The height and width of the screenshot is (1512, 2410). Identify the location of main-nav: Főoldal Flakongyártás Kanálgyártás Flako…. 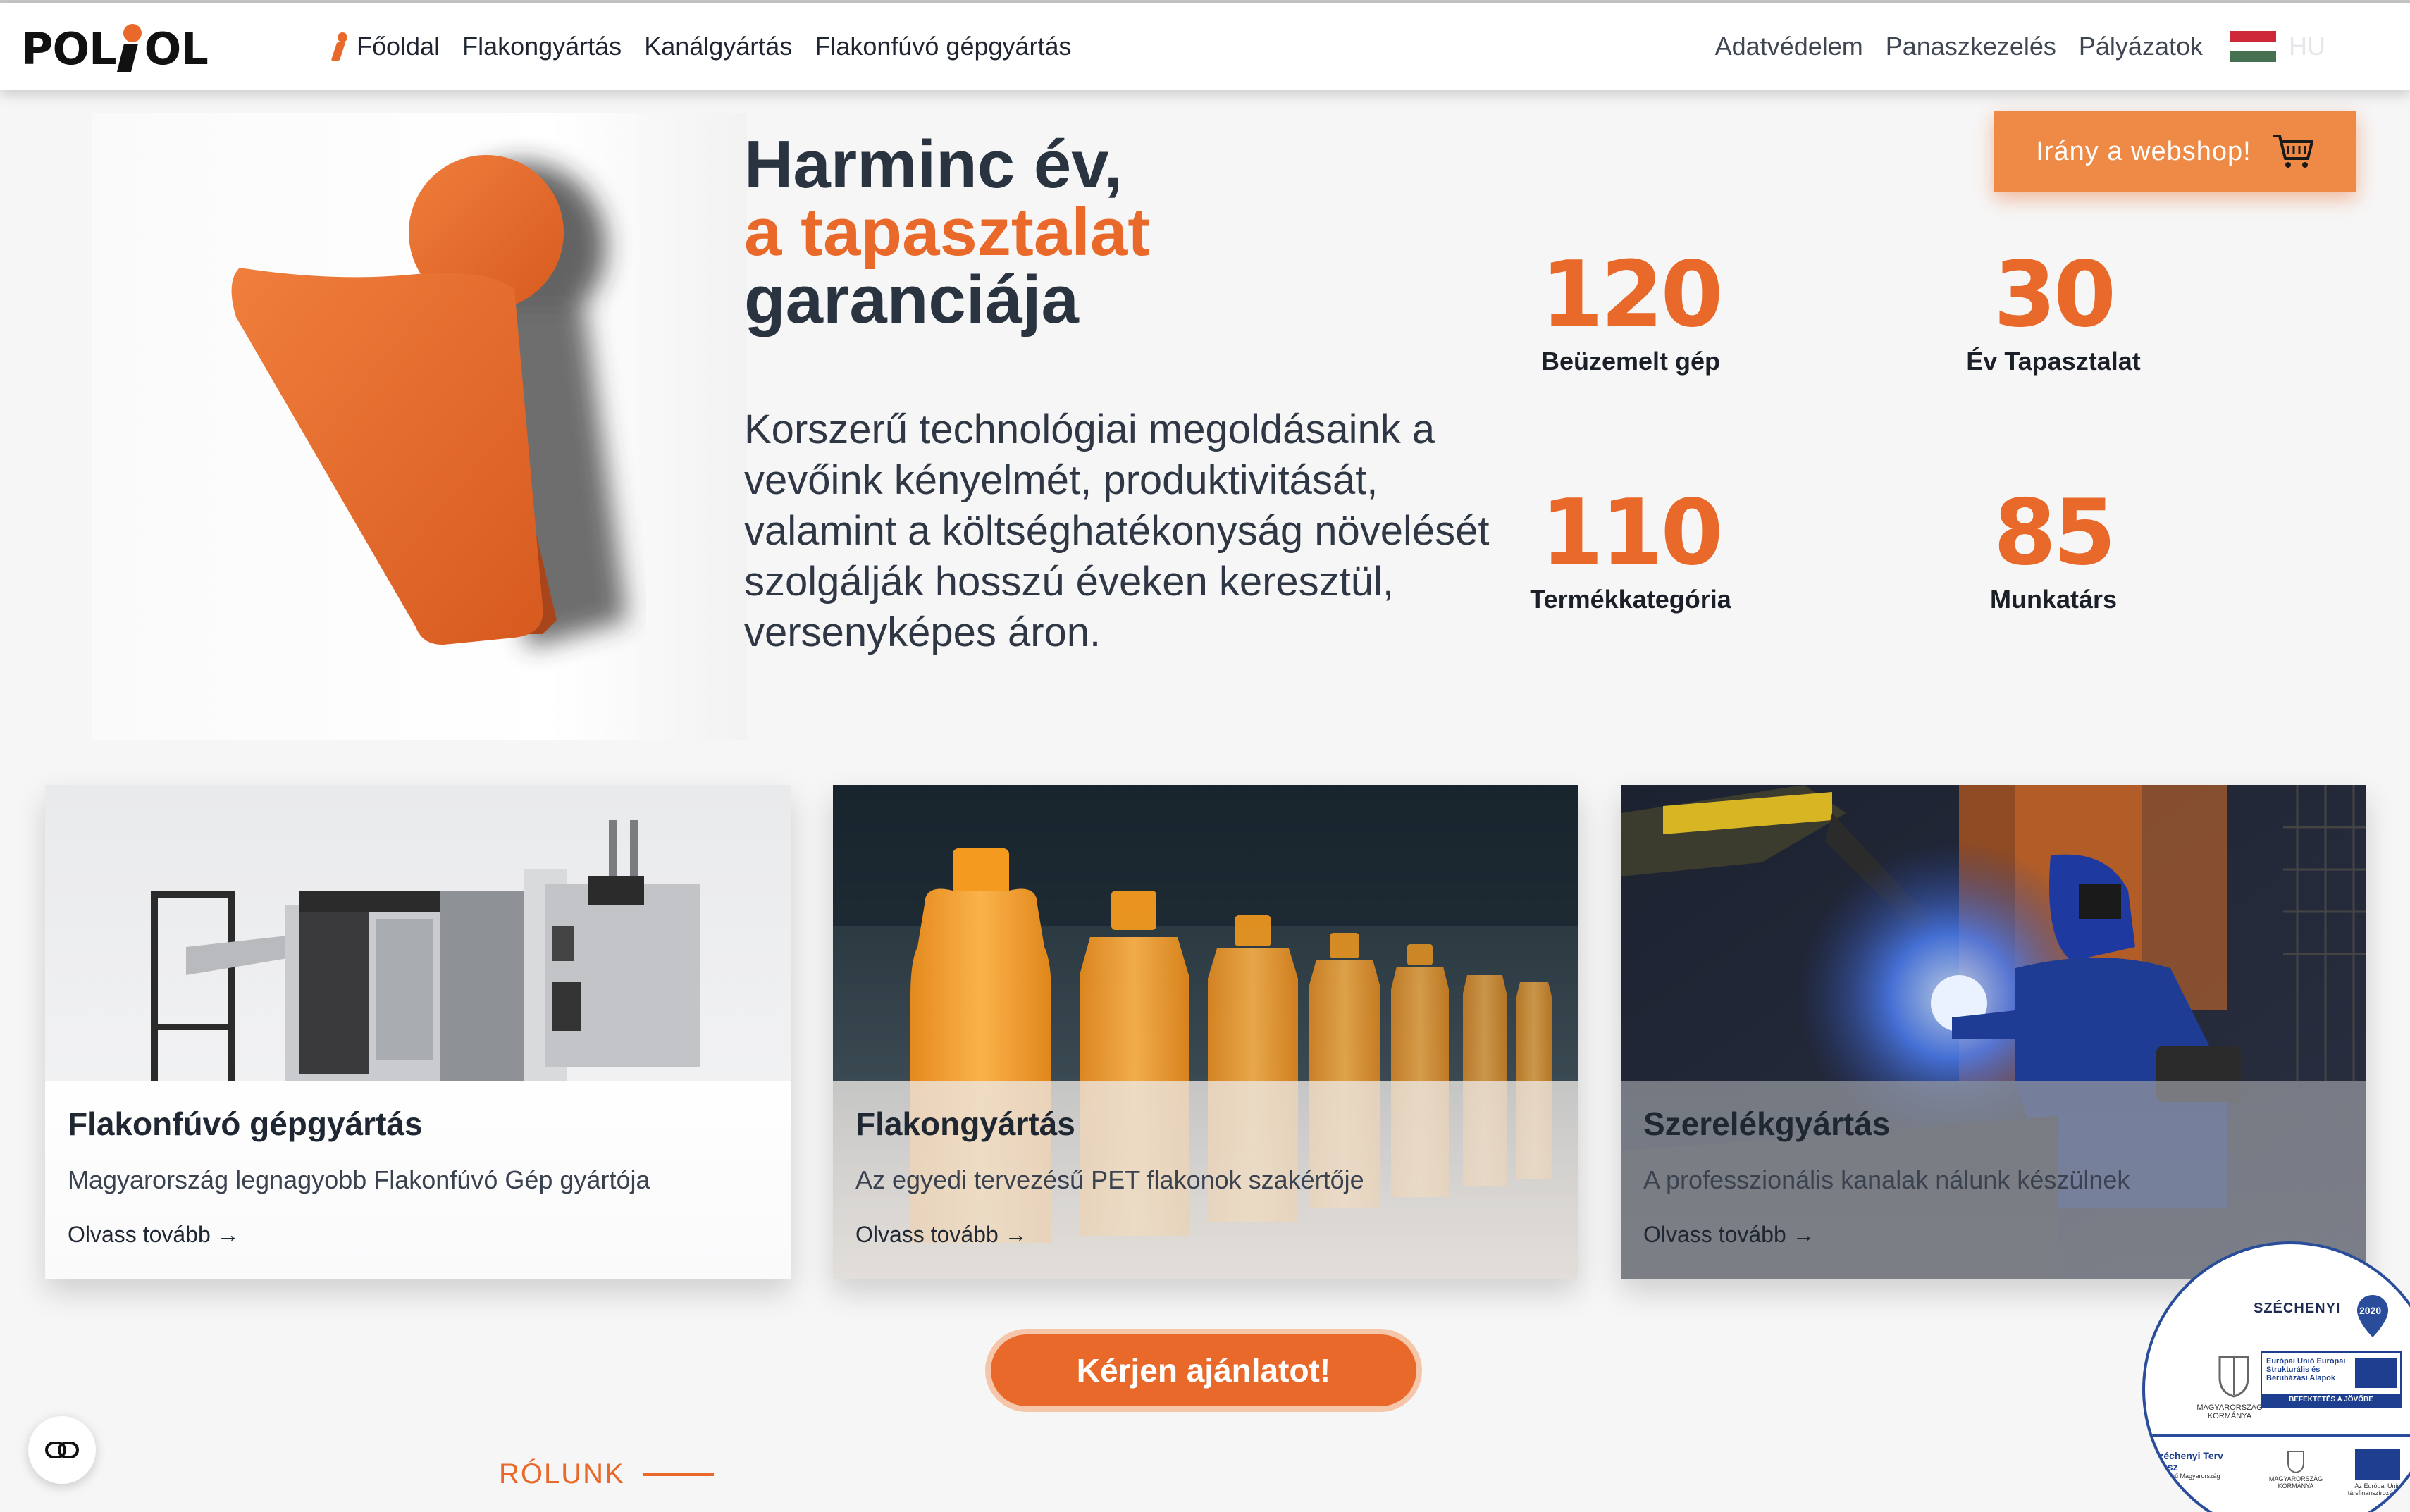
(702, 46).